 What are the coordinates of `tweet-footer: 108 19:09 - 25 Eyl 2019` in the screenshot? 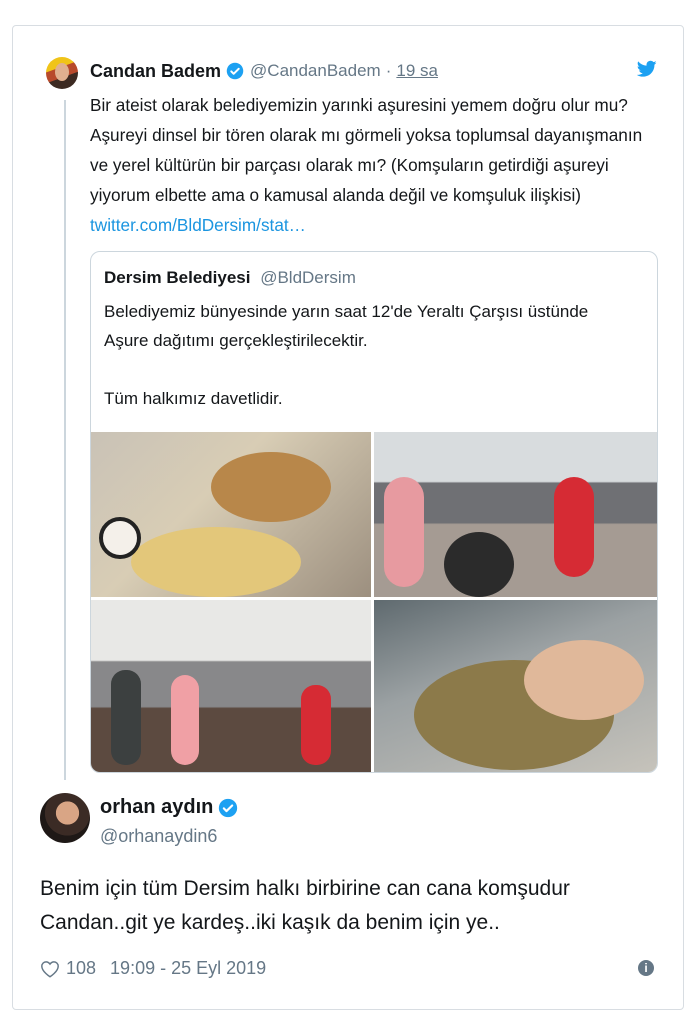 It's located at (153, 968).